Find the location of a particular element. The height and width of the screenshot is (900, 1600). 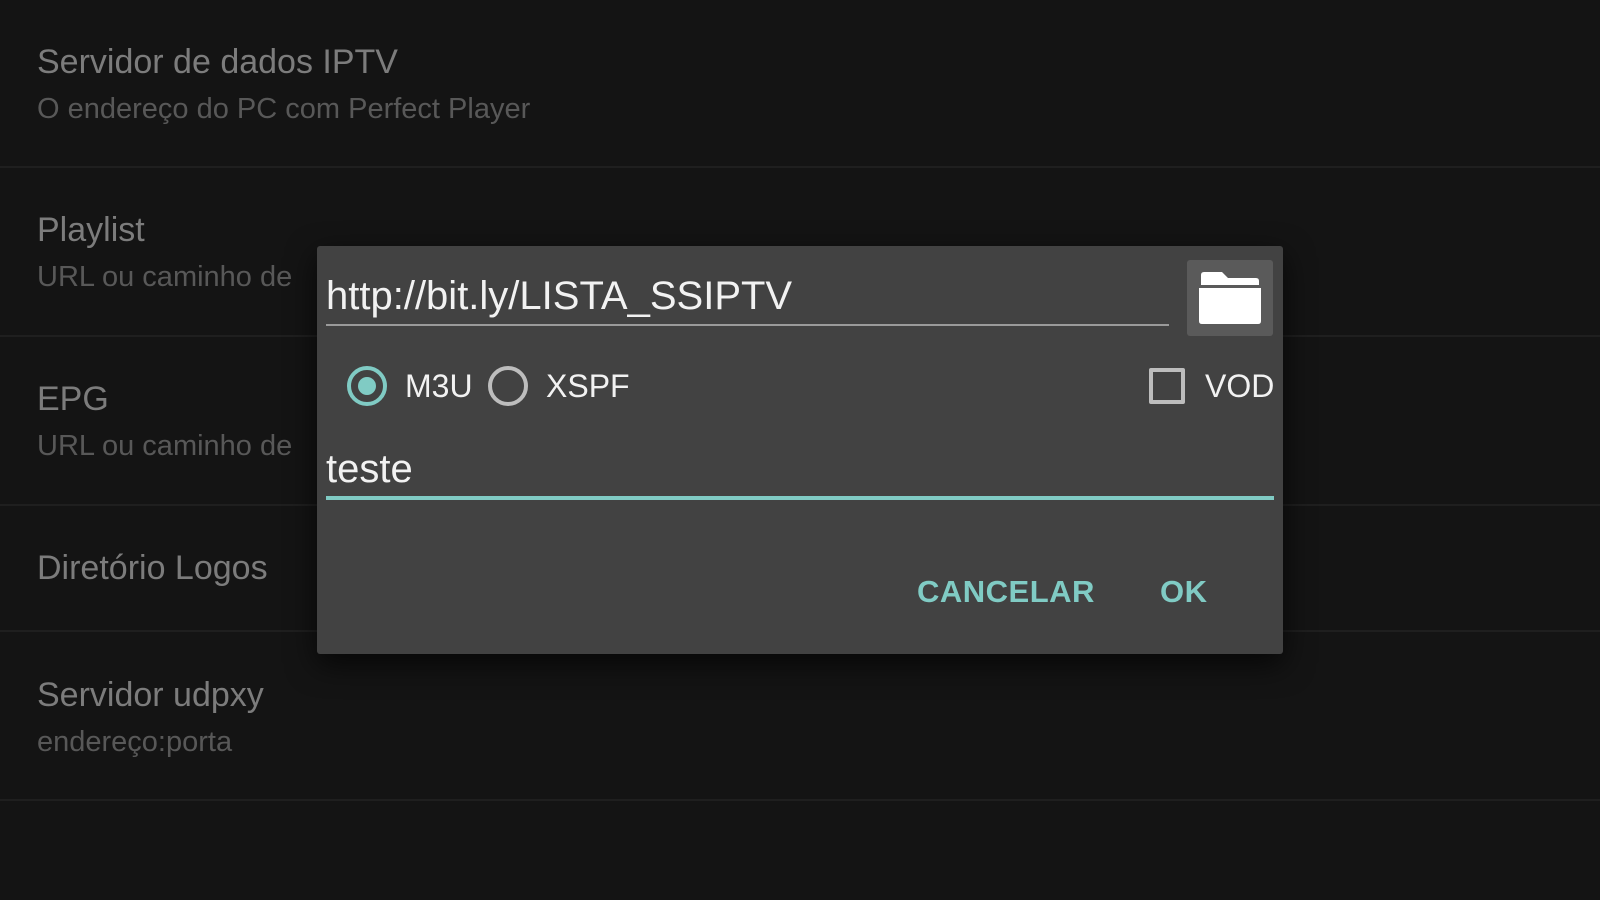

ok-button: OK is located at coordinates (1184, 592).